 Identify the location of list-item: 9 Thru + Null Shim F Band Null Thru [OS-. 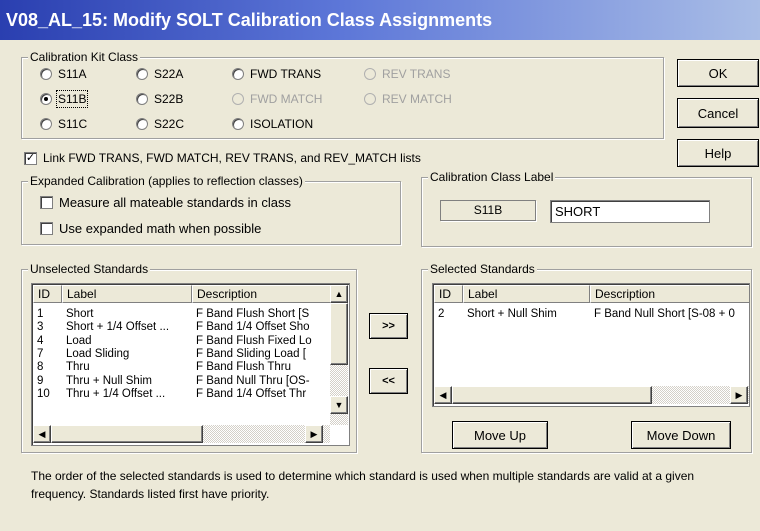
(181, 381).